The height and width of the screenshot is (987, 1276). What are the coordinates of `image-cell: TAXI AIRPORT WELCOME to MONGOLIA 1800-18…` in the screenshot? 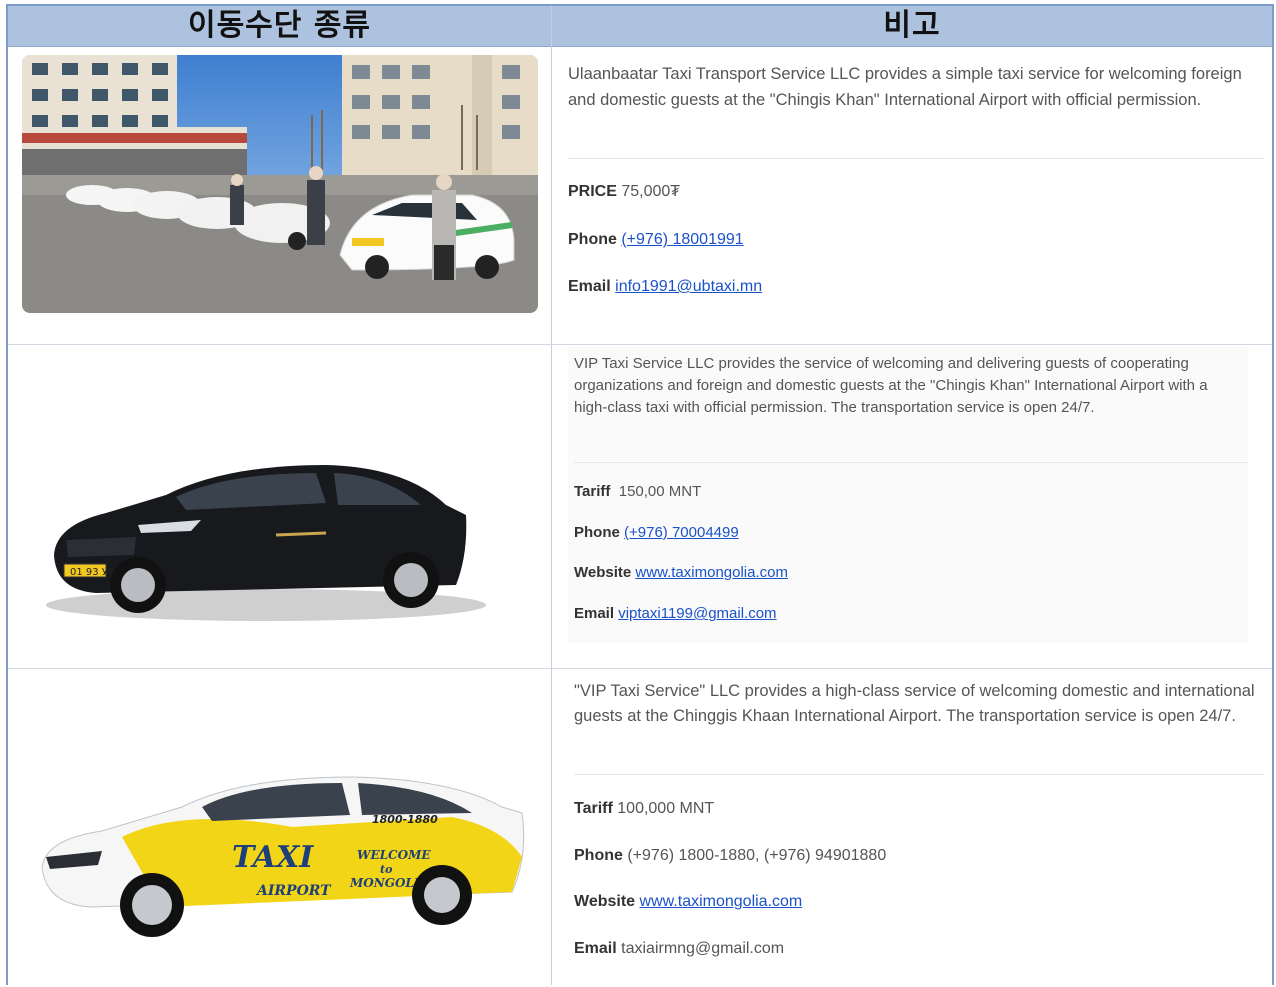 It's located at (279, 828).